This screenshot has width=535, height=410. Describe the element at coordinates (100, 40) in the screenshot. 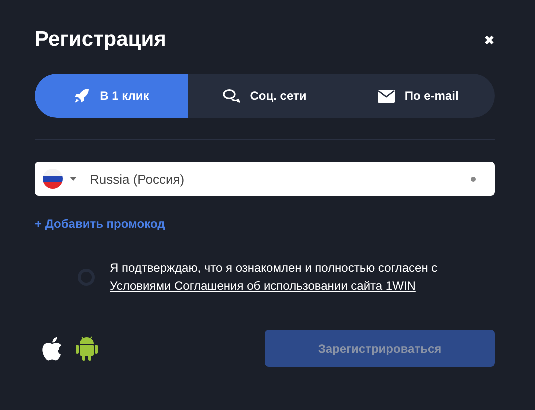

I see `dialog-title: Регистрация` at that location.